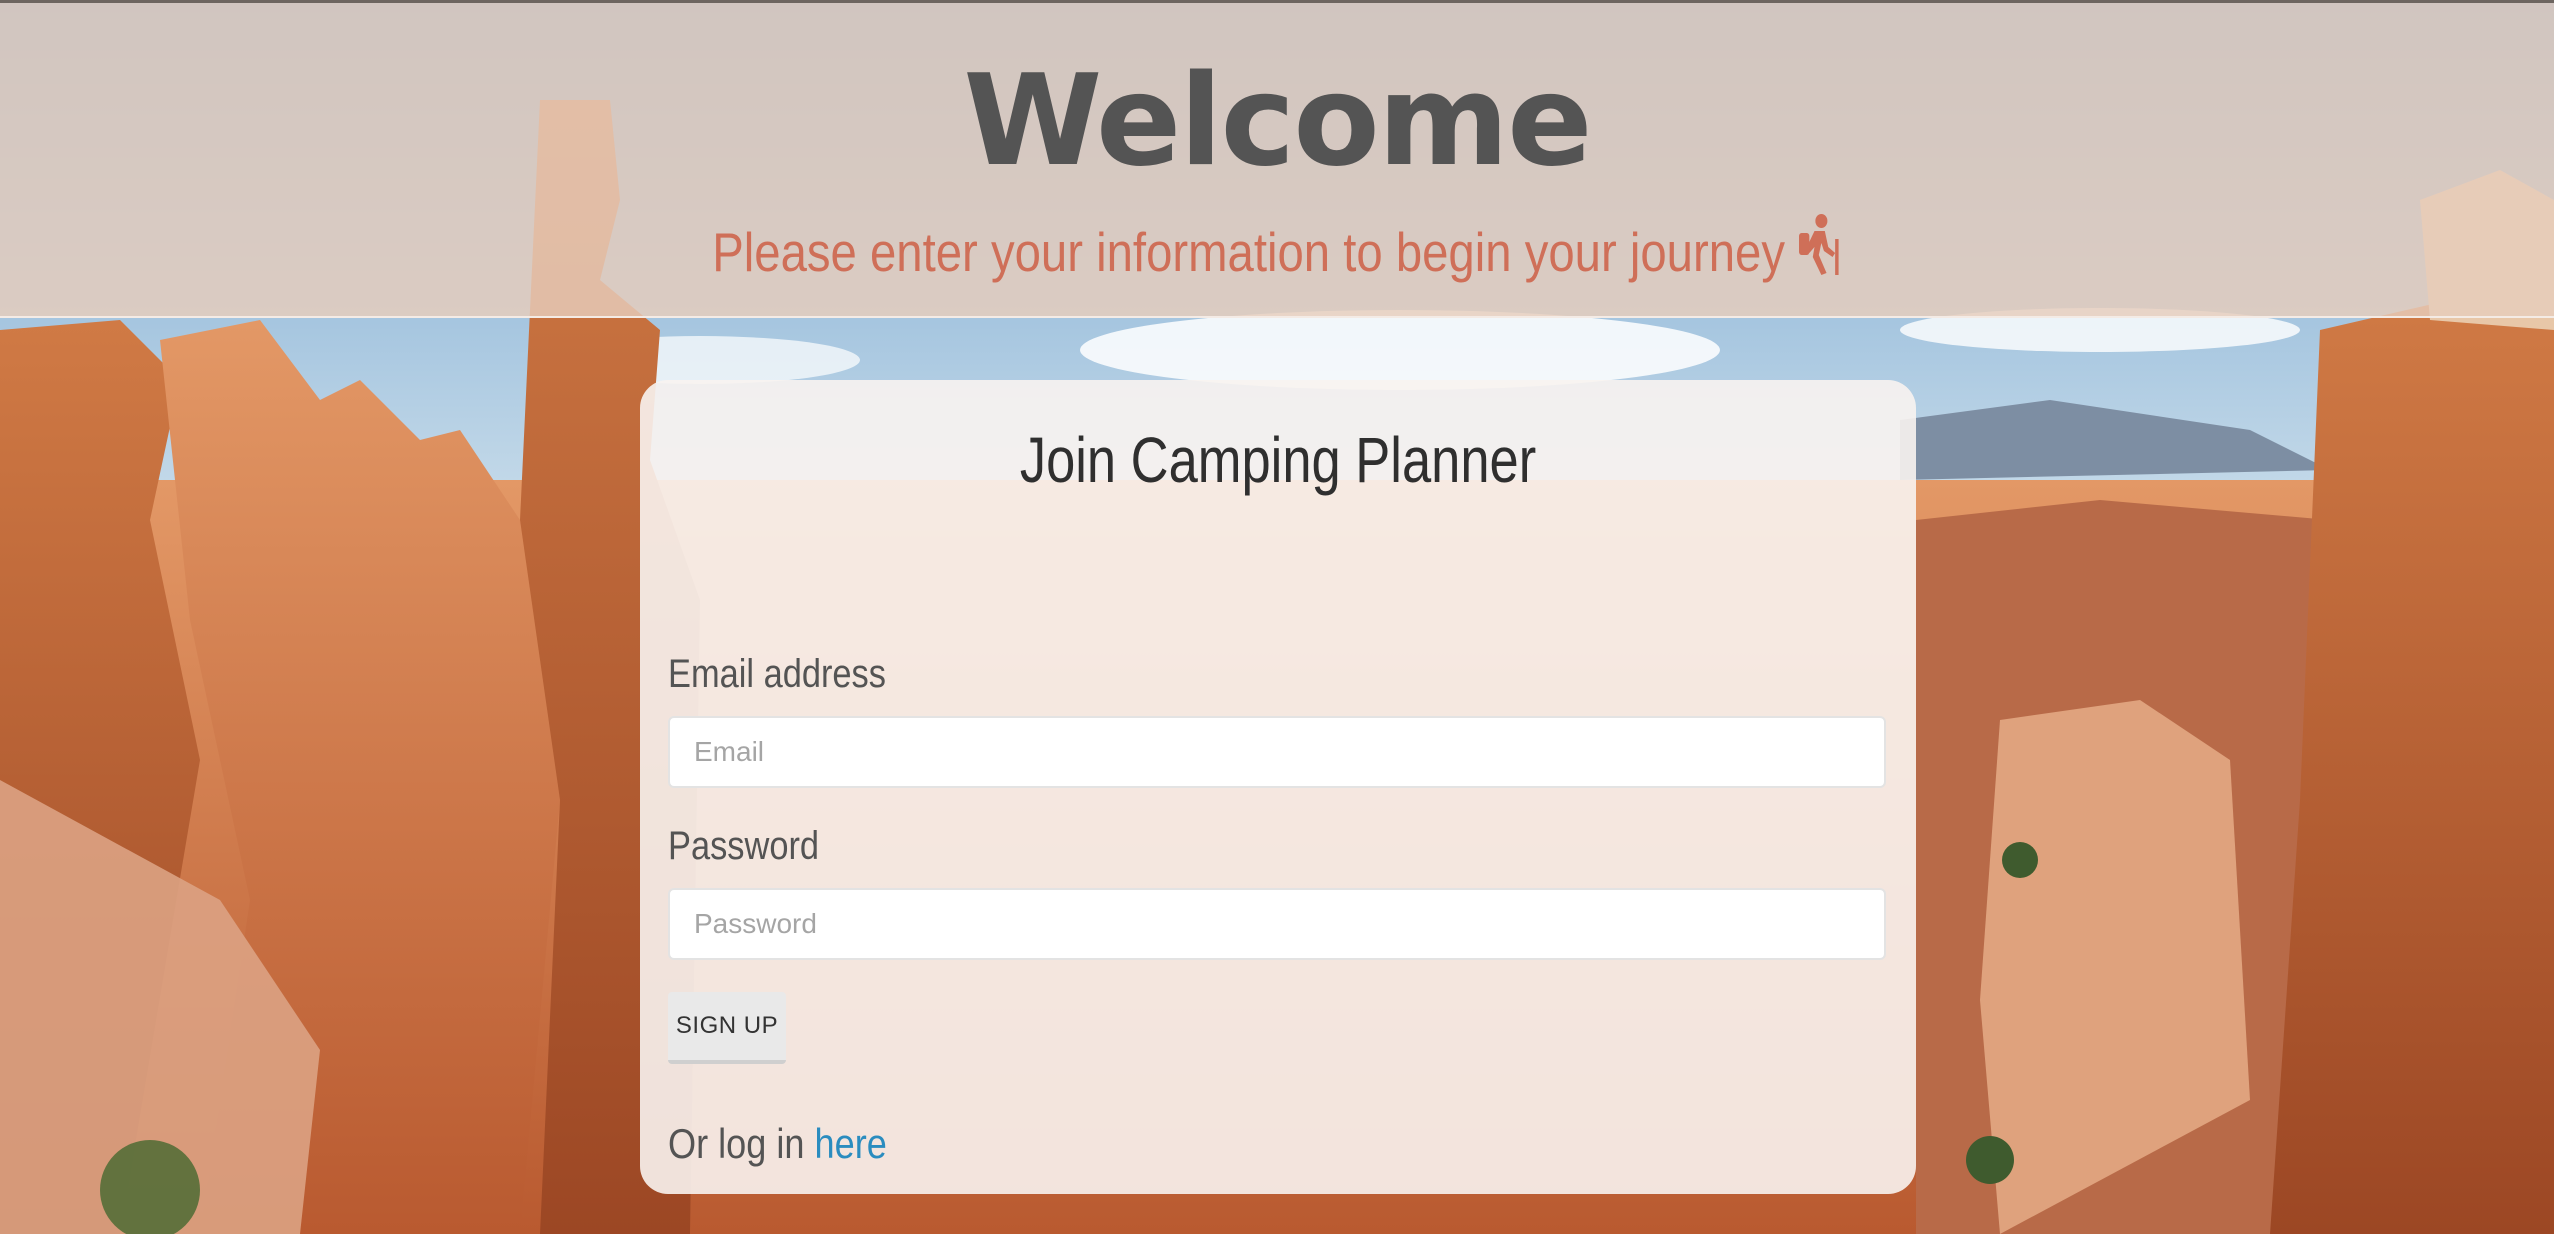 This screenshot has height=1234, width=2554. I want to click on password-field, so click(1277, 924).